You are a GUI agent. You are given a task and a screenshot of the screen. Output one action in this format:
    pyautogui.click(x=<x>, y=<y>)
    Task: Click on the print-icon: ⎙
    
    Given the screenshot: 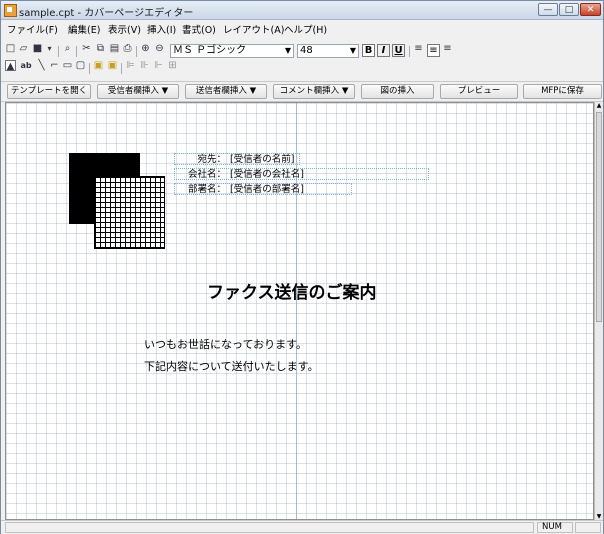 What is the action you would take?
    pyautogui.click(x=127, y=48)
    